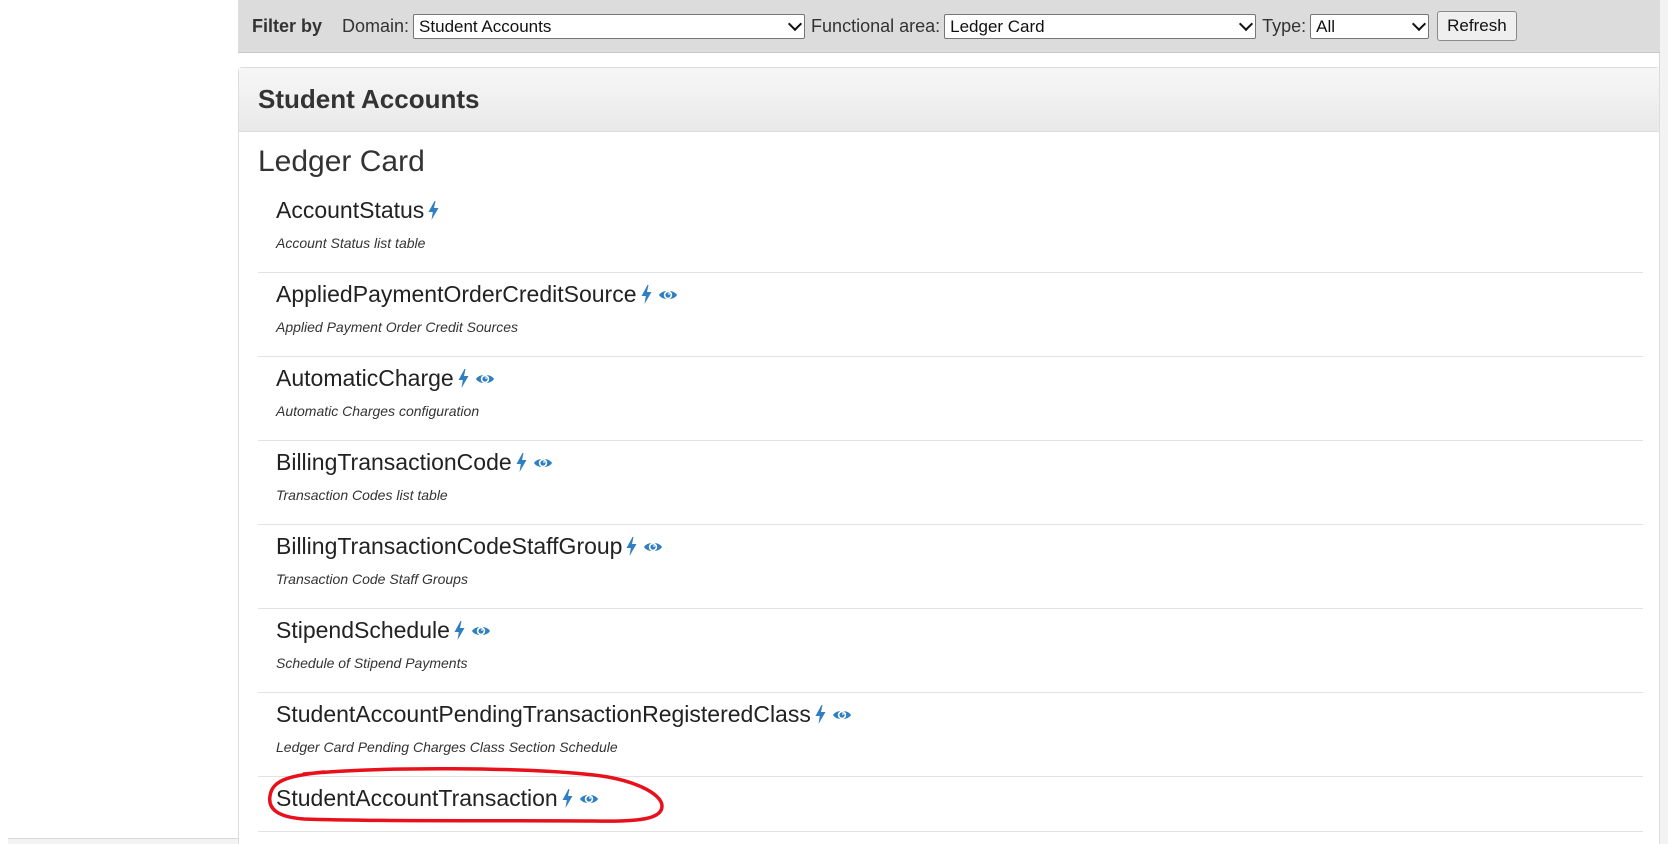 The height and width of the screenshot is (844, 1668). Describe the element at coordinates (369, 99) in the screenshot. I see `panel-title: Student Accounts` at that location.